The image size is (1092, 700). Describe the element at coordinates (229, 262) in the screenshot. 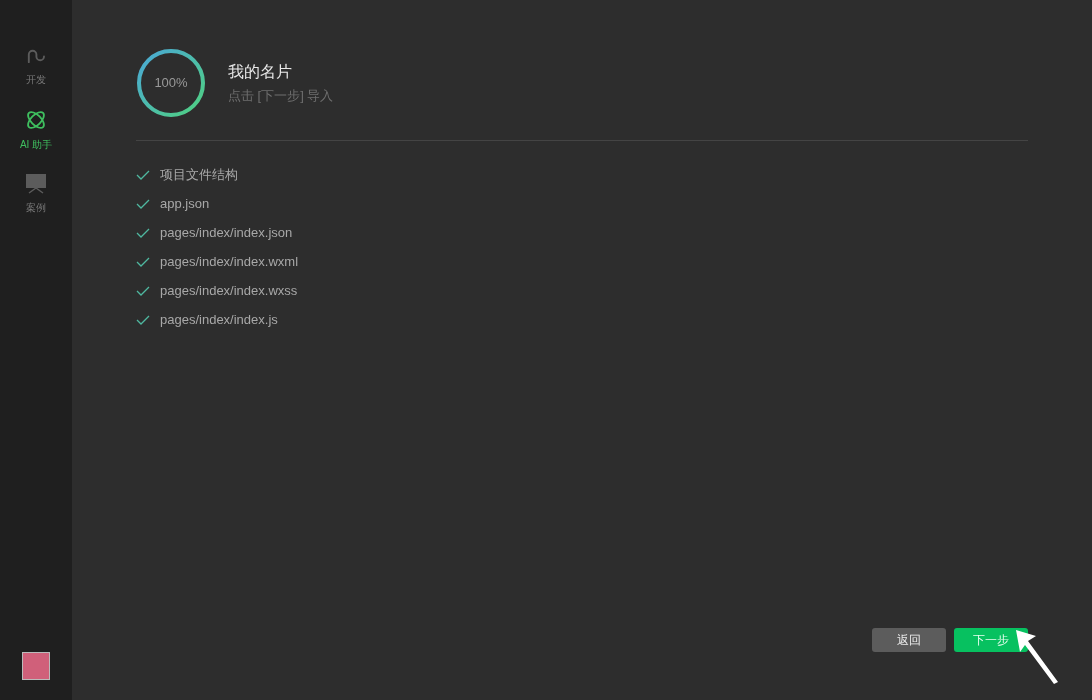

I see `file-name: pages/index/index.wxml` at that location.